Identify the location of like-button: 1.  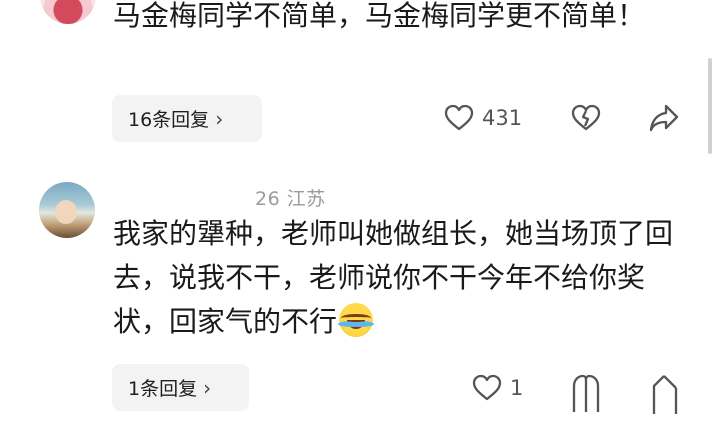
(497, 388).